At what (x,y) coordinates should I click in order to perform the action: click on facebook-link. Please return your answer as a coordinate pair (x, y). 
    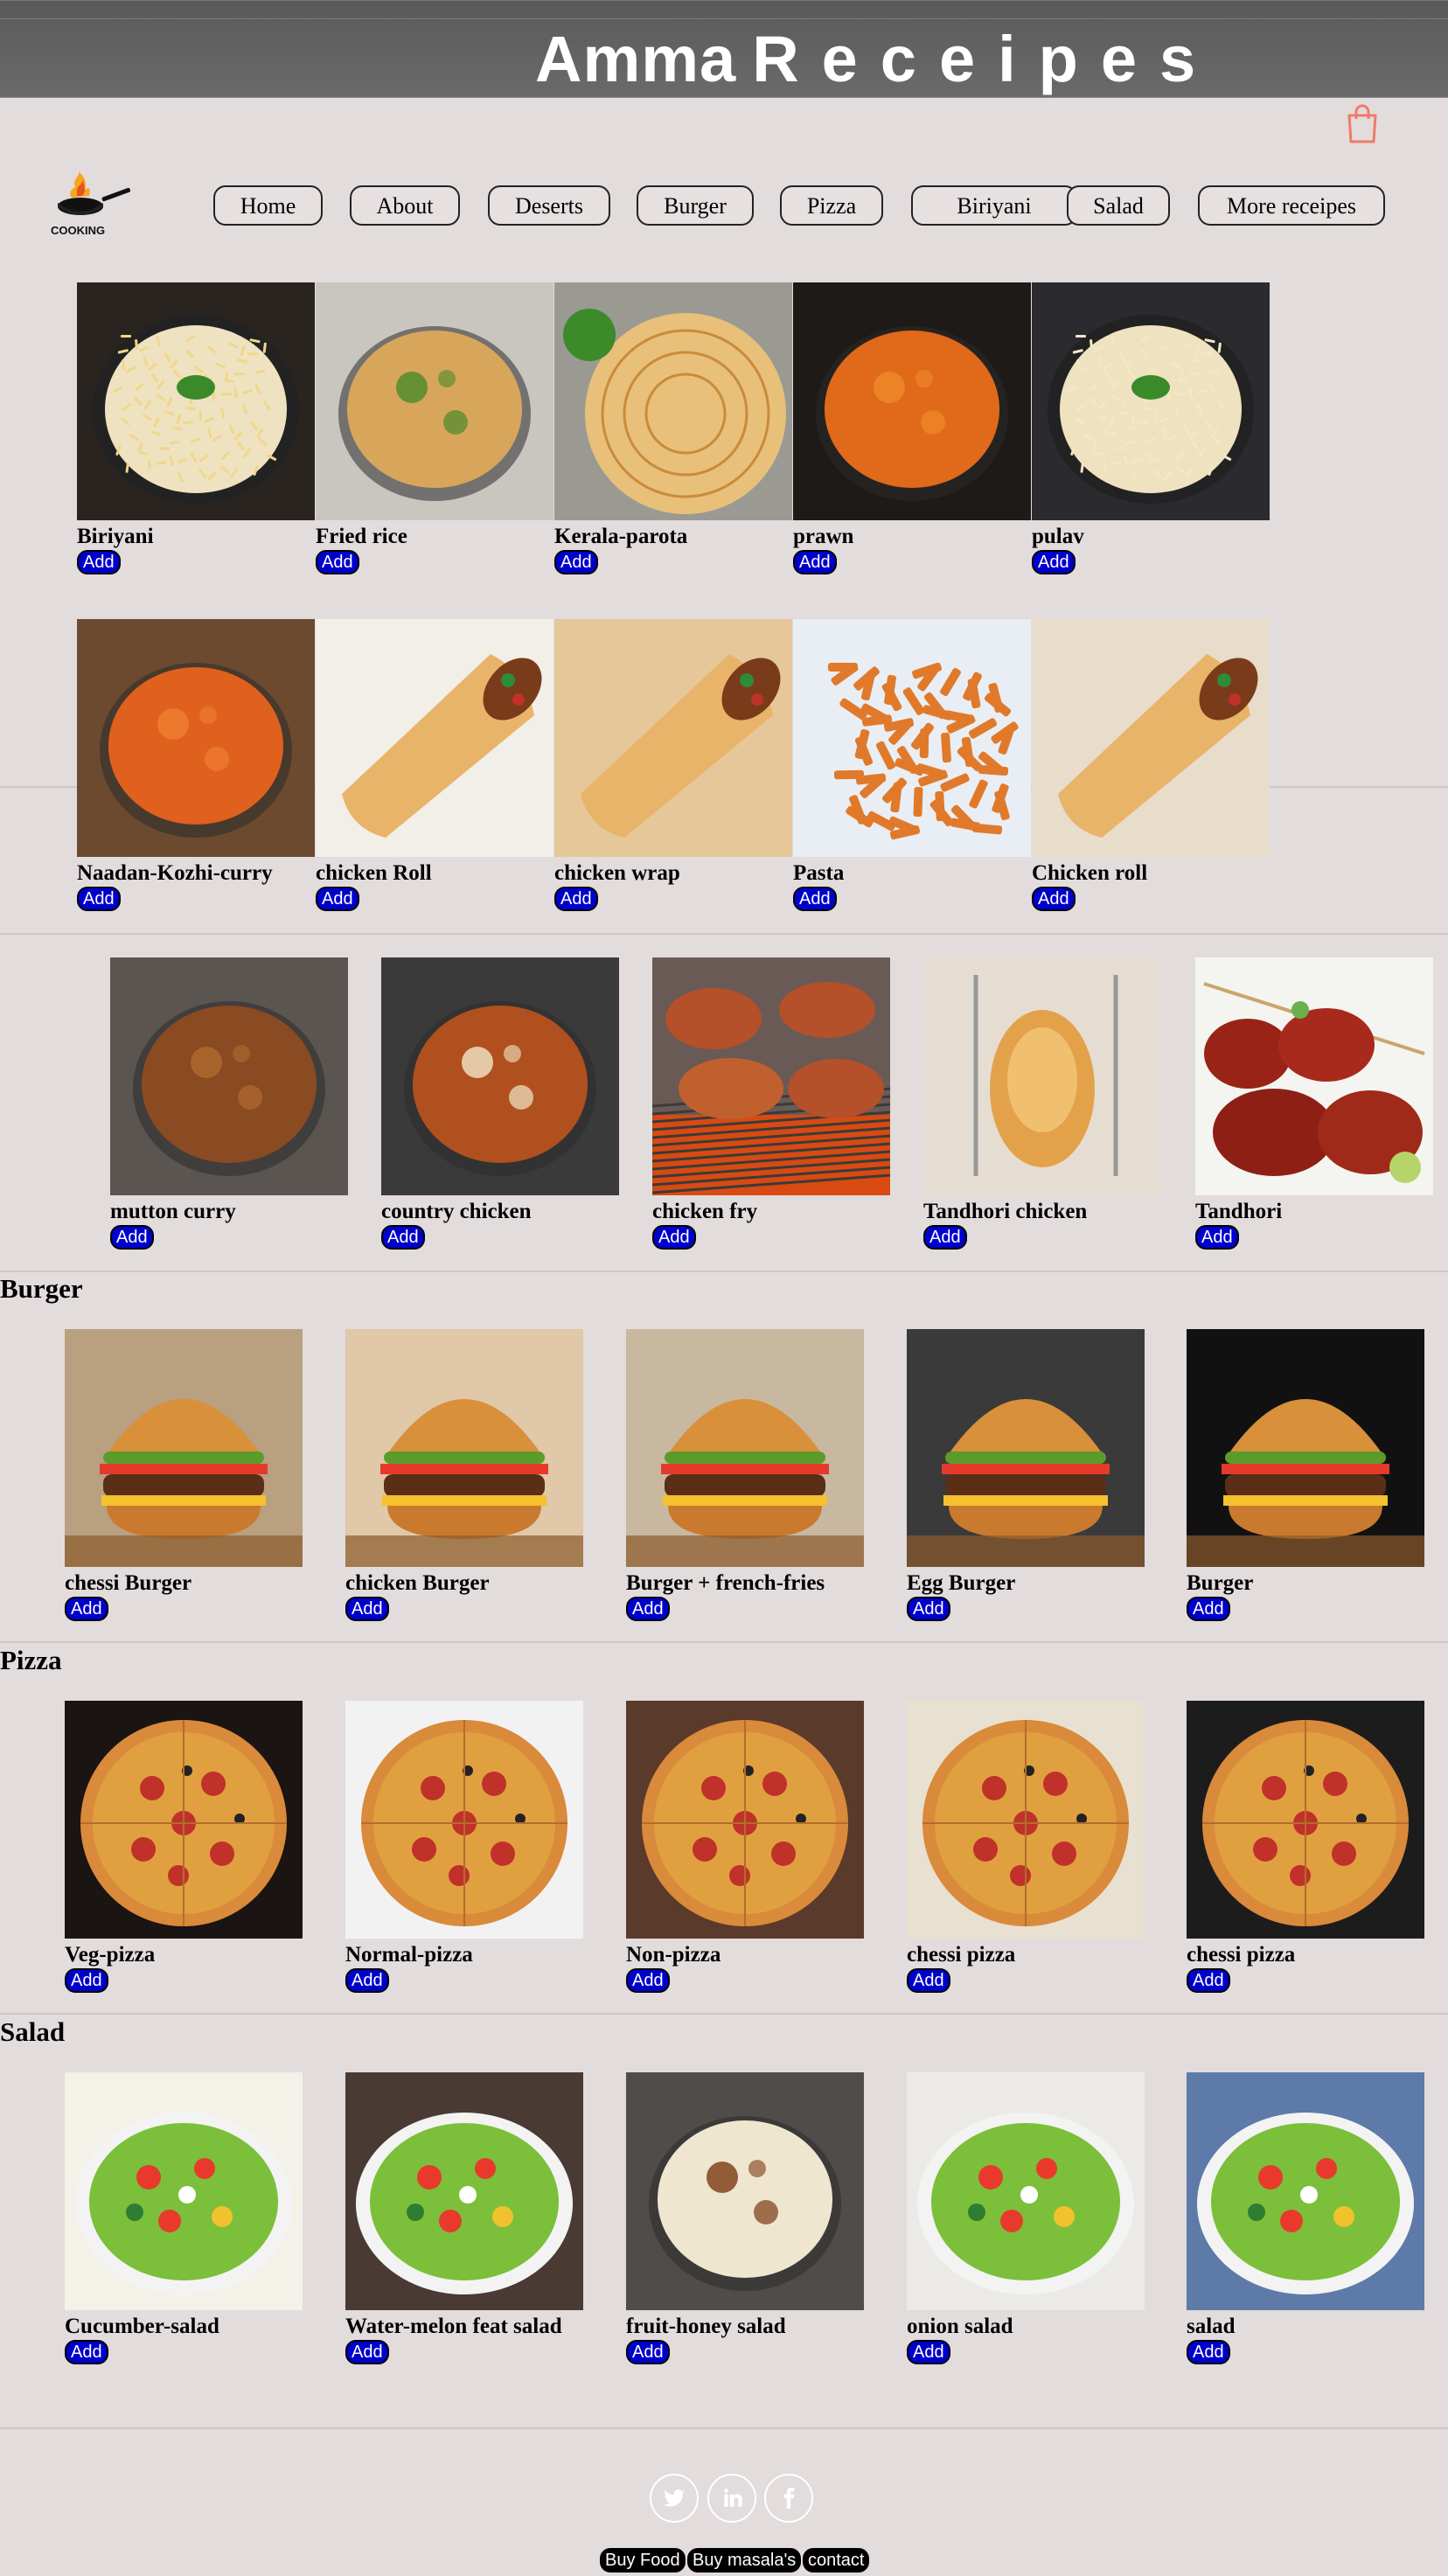
    Looking at the image, I should click on (788, 2498).